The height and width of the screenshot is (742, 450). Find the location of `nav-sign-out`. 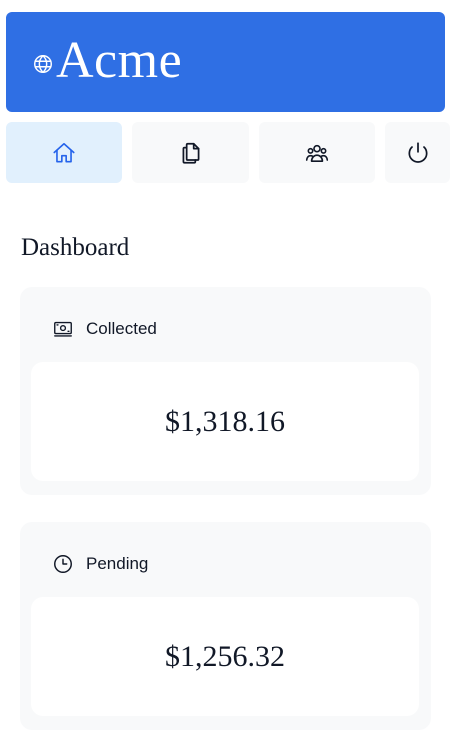

nav-sign-out is located at coordinates (417, 152).